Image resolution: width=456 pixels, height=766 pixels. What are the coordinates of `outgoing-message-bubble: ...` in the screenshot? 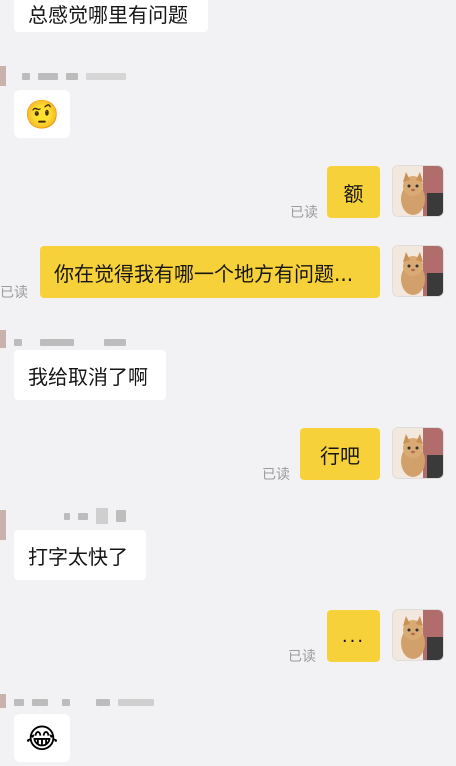 It's located at (353, 636).